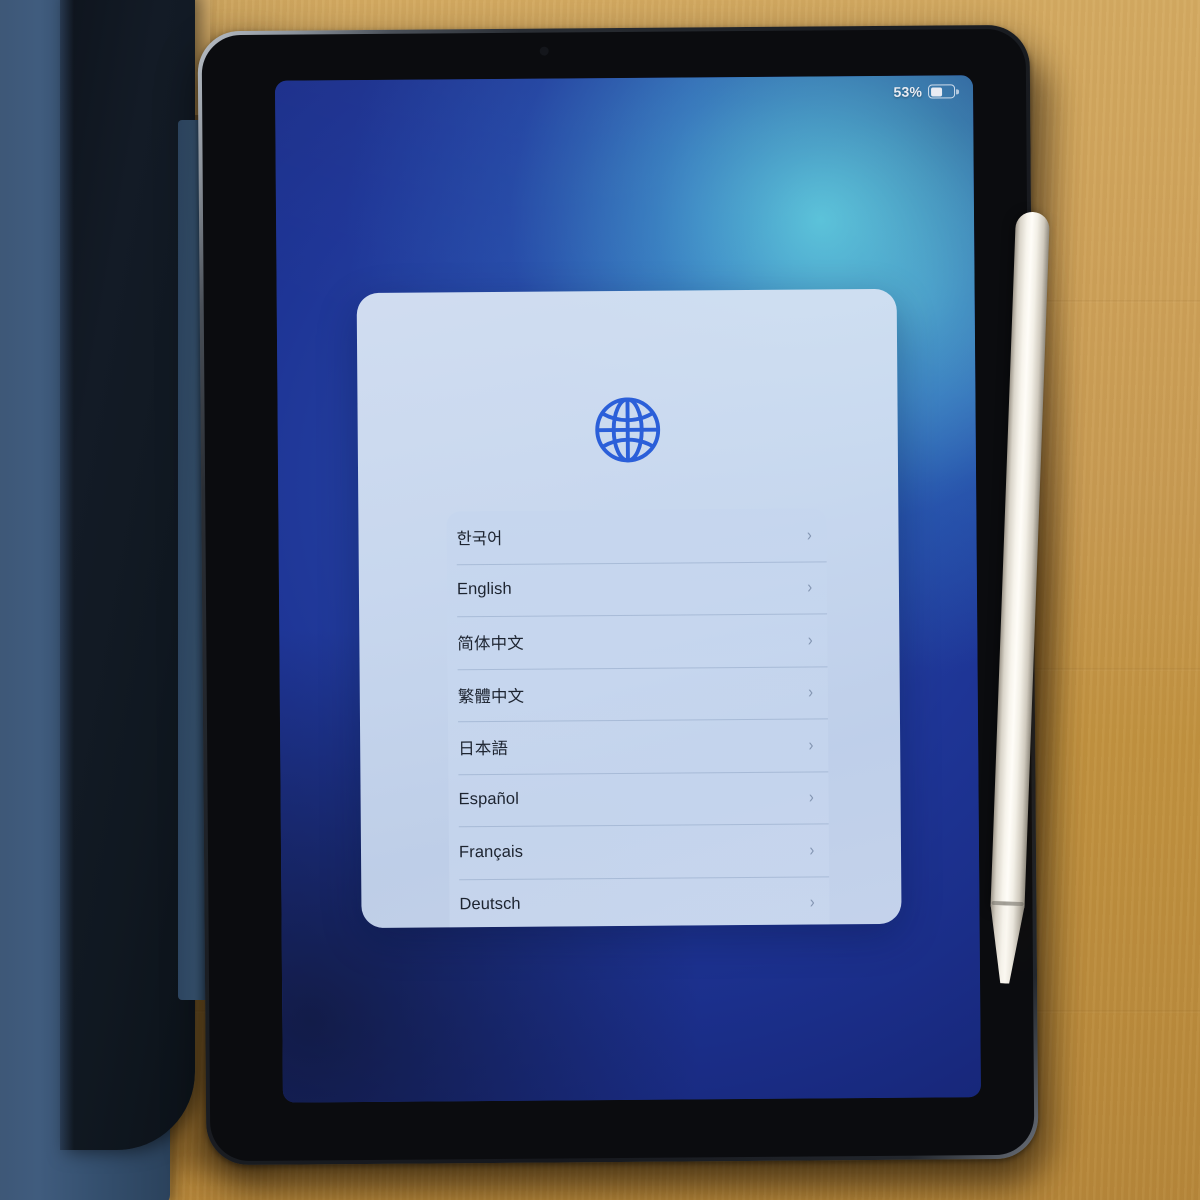 The width and height of the screenshot is (1200, 1200). What do you see at coordinates (491, 697) in the screenshot?
I see `language-label: 繁體中文` at bounding box center [491, 697].